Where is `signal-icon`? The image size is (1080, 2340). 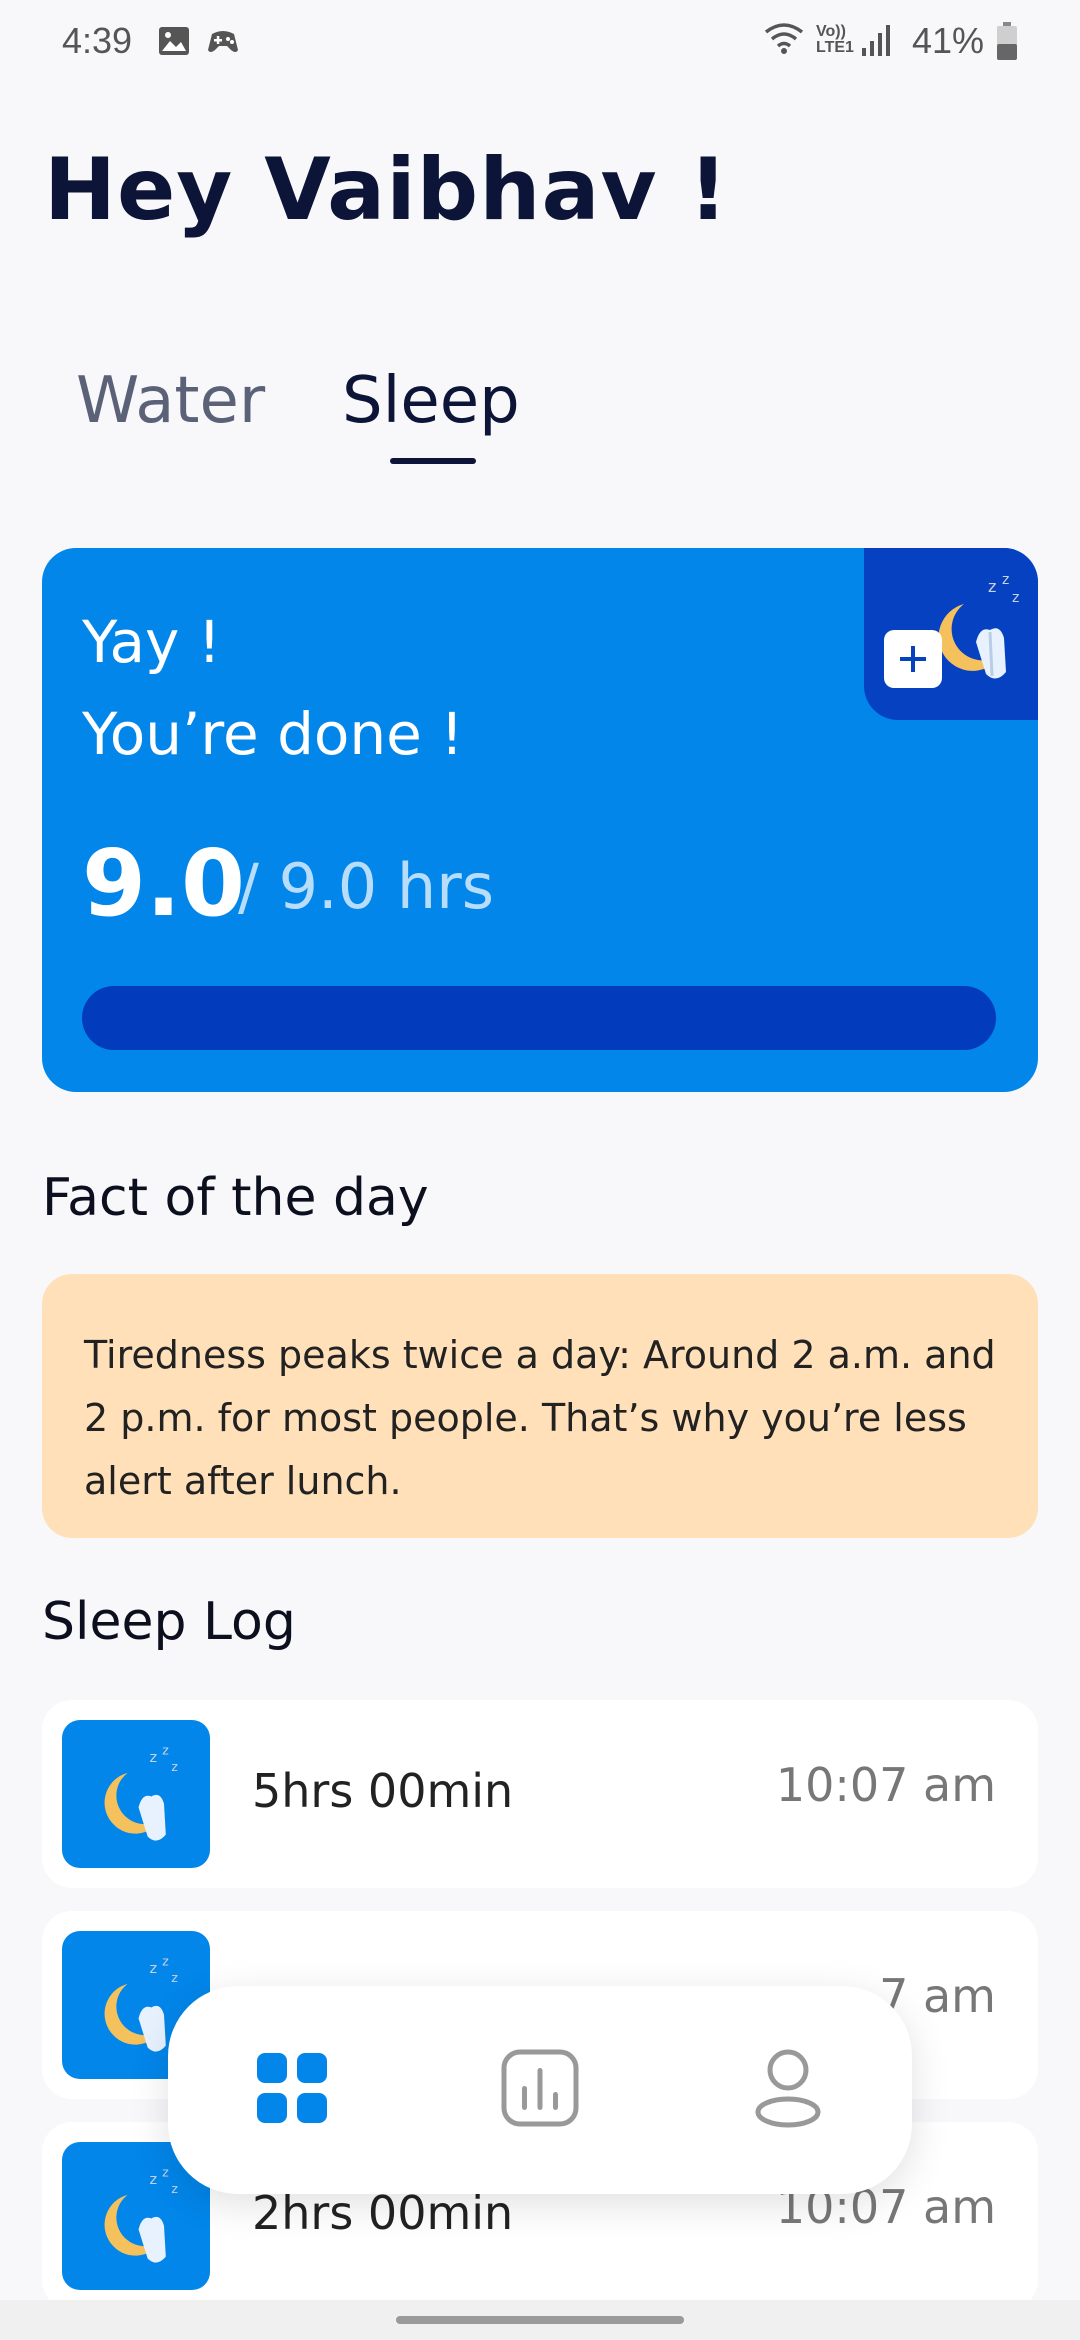 signal-icon is located at coordinates (877, 42).